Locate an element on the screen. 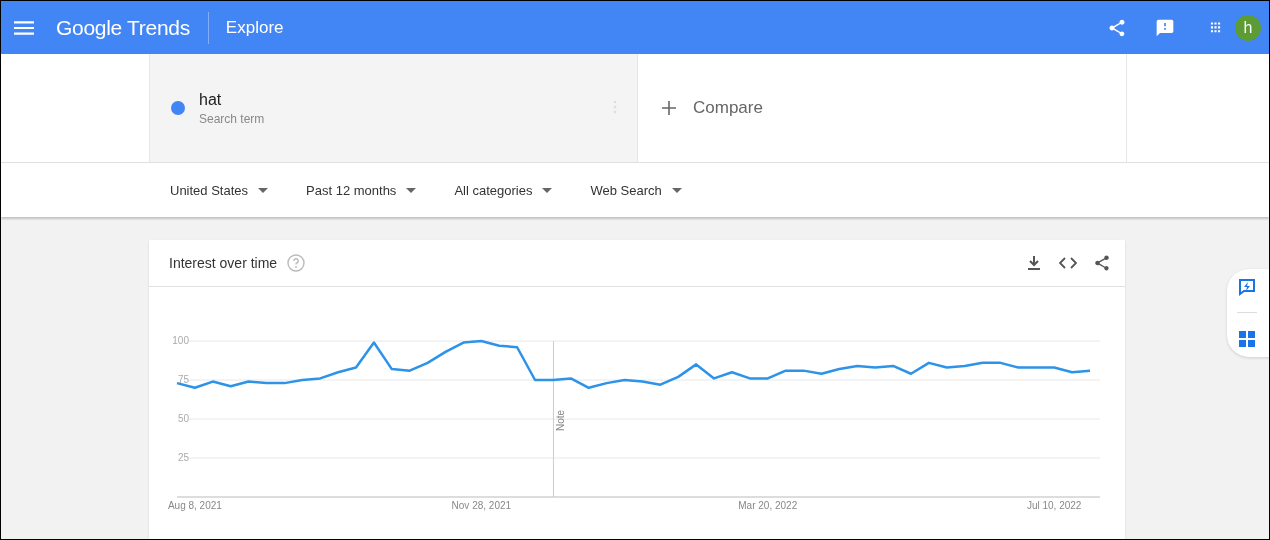 This screenshot has width=1270, height=540. help-icon is located at coordinates (296, 263).